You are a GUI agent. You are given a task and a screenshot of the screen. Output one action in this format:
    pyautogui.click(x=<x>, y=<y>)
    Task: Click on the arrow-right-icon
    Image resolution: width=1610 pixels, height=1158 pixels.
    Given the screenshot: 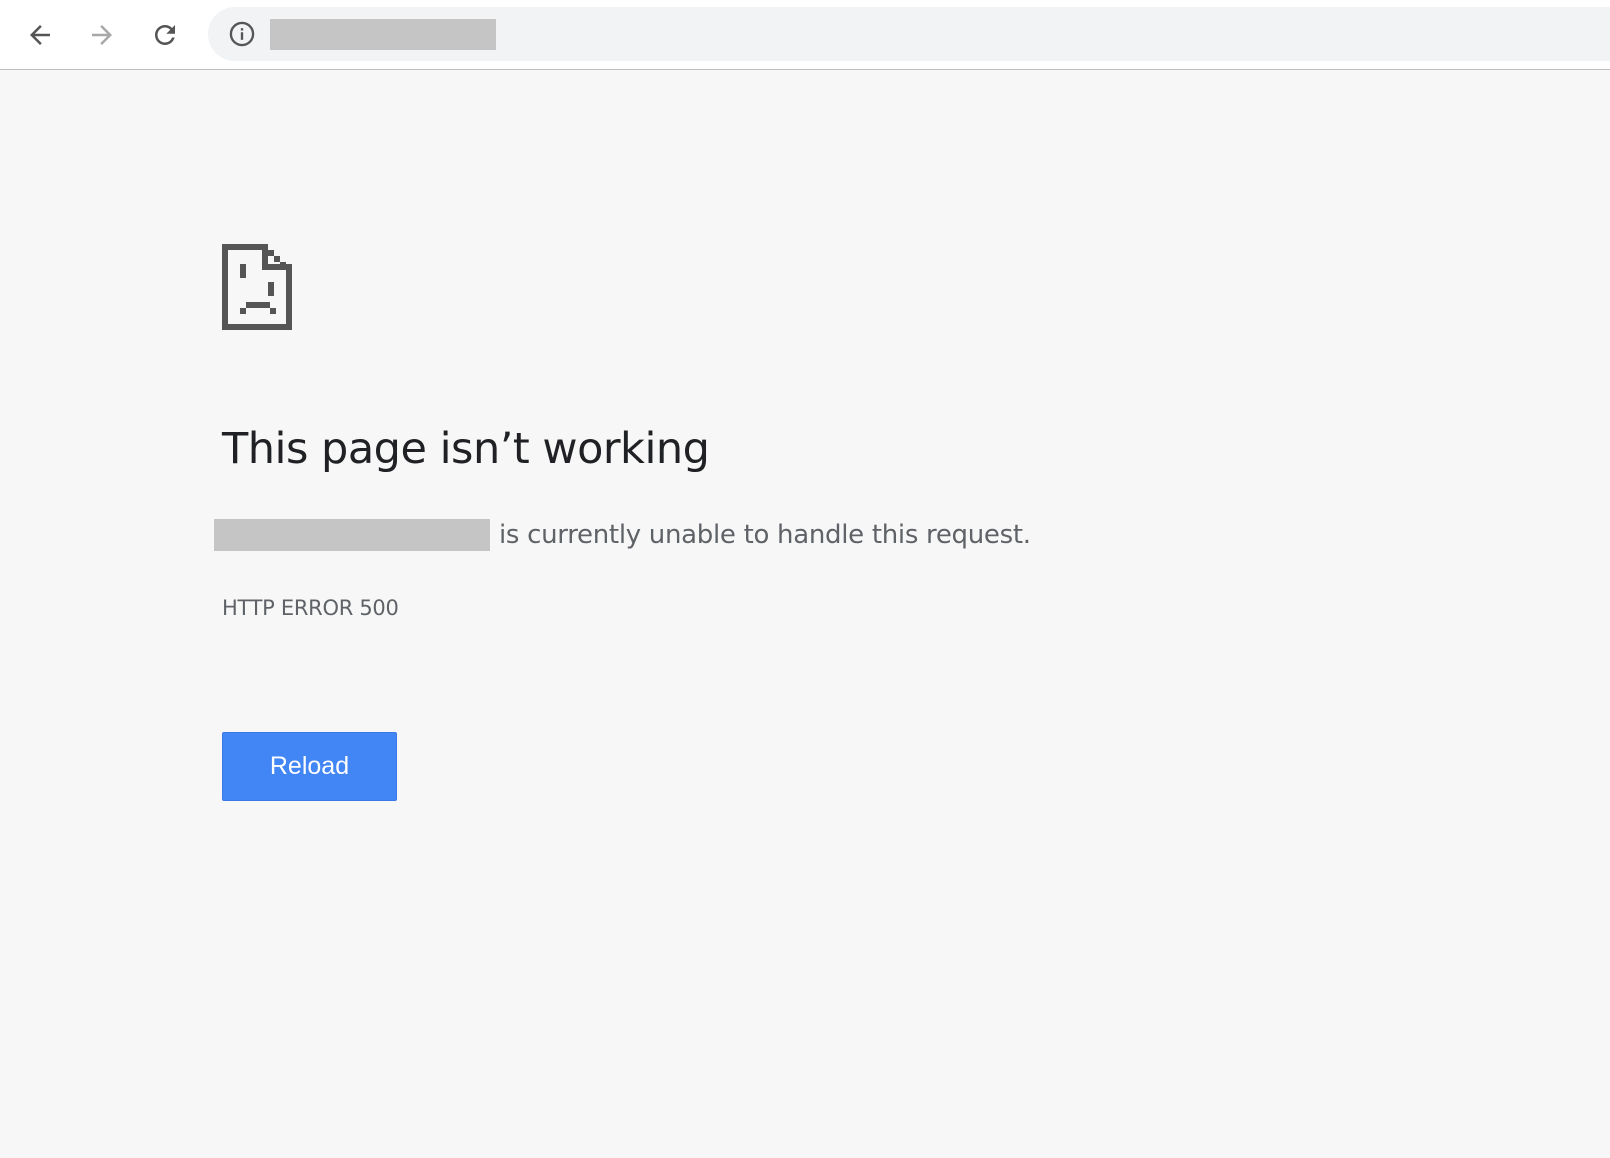 What is the action you would take?
    pyautogui.click(x=102, y=35)
    